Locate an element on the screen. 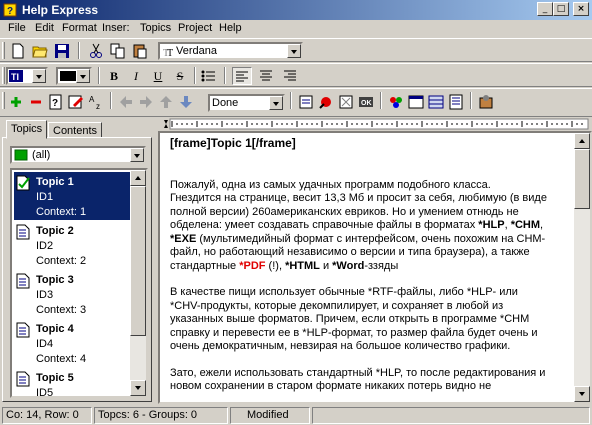  topic-context: Context: 2 is located at coordinates (61, 261).